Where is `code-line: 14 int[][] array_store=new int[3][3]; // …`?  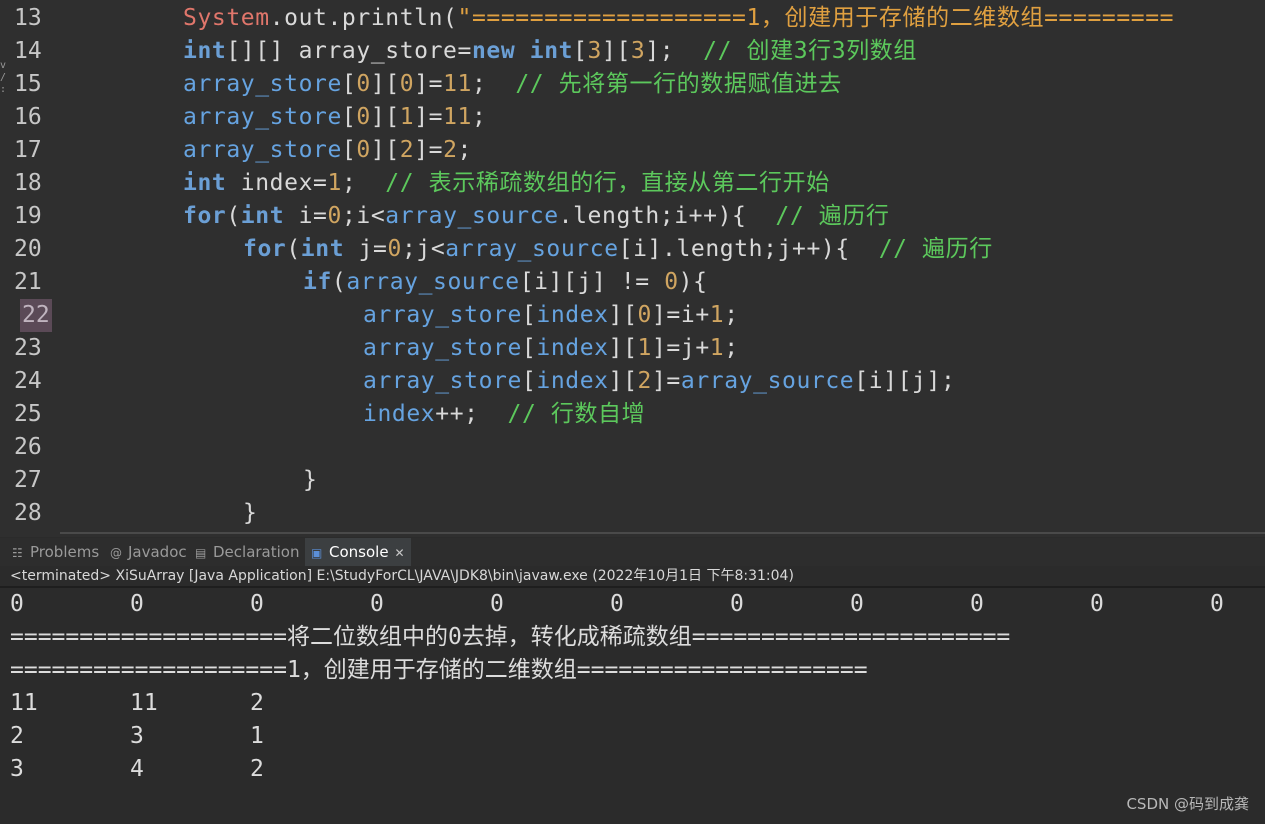 code-line: 14 int[][] array_store=new int[3][3]; // … is located at coordinates (632, 51).